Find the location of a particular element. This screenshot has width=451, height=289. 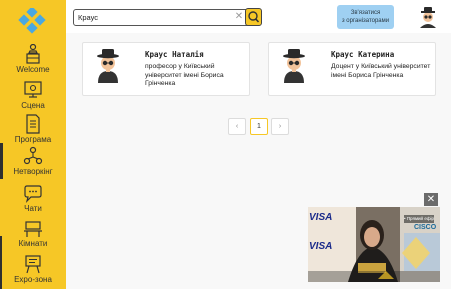

podium-icon is located at coordinates (33, 54).